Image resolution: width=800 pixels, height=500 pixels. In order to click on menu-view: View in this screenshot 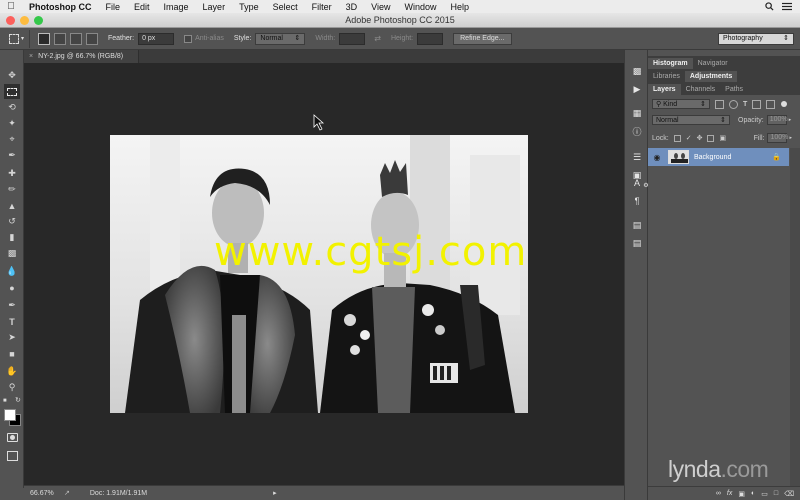, I will do `click(380, 7)`.